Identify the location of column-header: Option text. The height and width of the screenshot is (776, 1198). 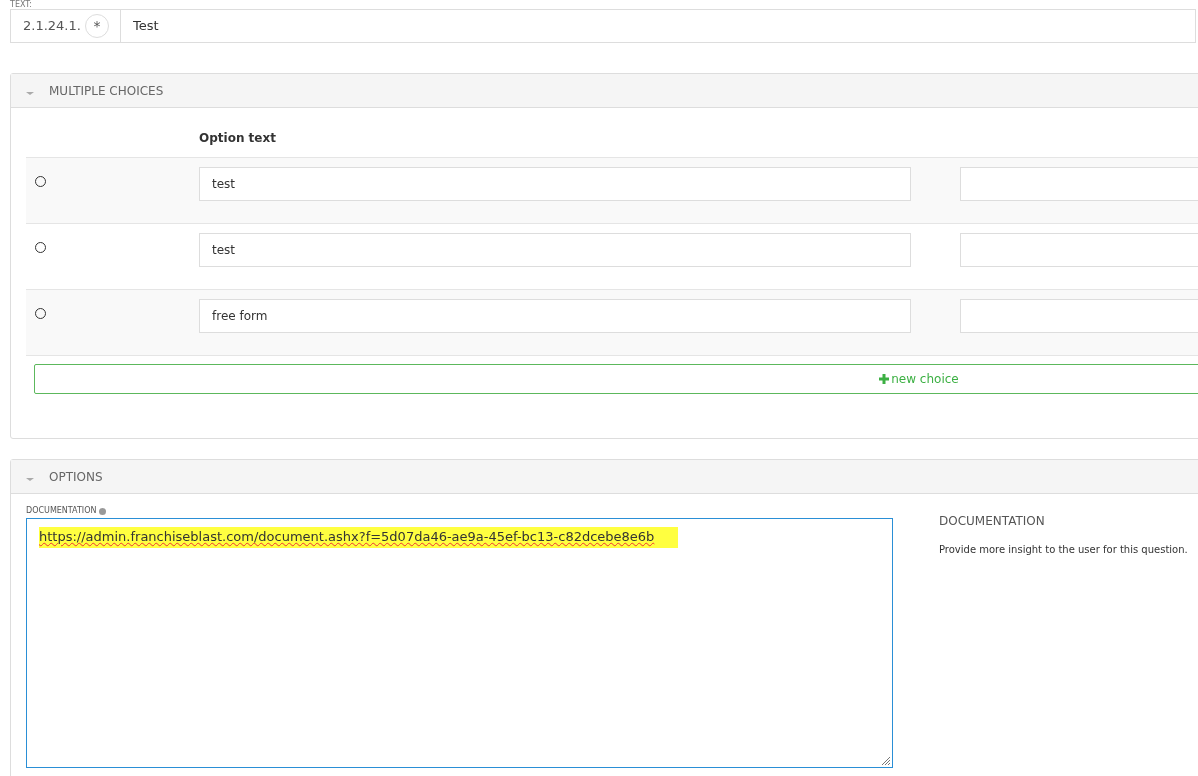
(237, 138).